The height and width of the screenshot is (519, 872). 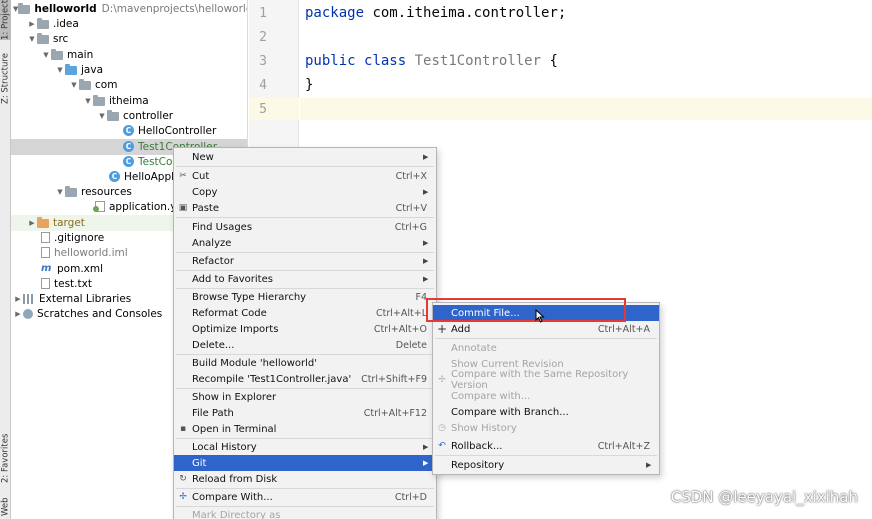 What do you see at coordinates (305, 345) in the screenshot?
I see `menu-item-delete: Delete... Delete` at bounding box center [305, 345].